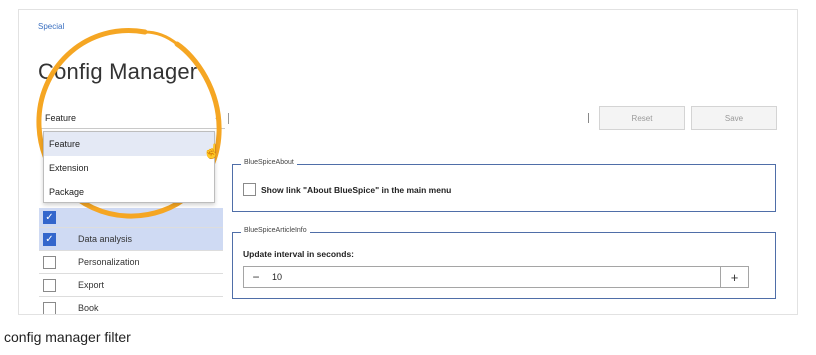 The image size is (816, 355). I want to click on fieldset-legend: BlueSpiceArticleInfo, so click(275, 230).